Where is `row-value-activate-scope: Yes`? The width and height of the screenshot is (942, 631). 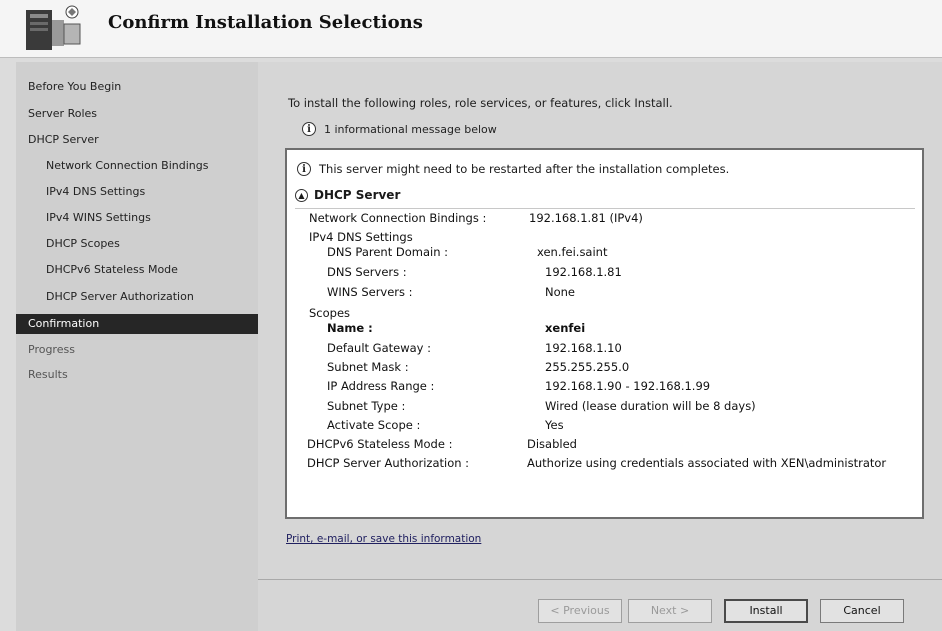 row-value-activate-scope: Yes is located at coordinates (554, 425).